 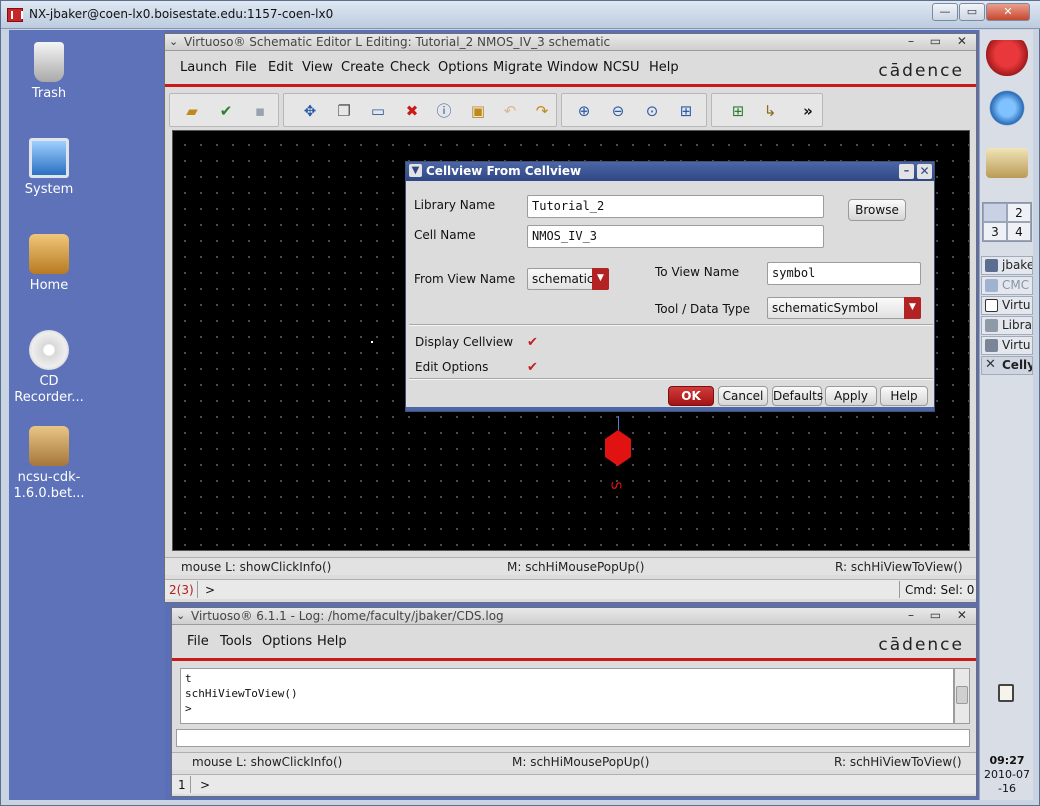 What do you see at coordinates (572, 67) in the screenshot?
I see `menu-window: Window` at bounding box center [572, 67].